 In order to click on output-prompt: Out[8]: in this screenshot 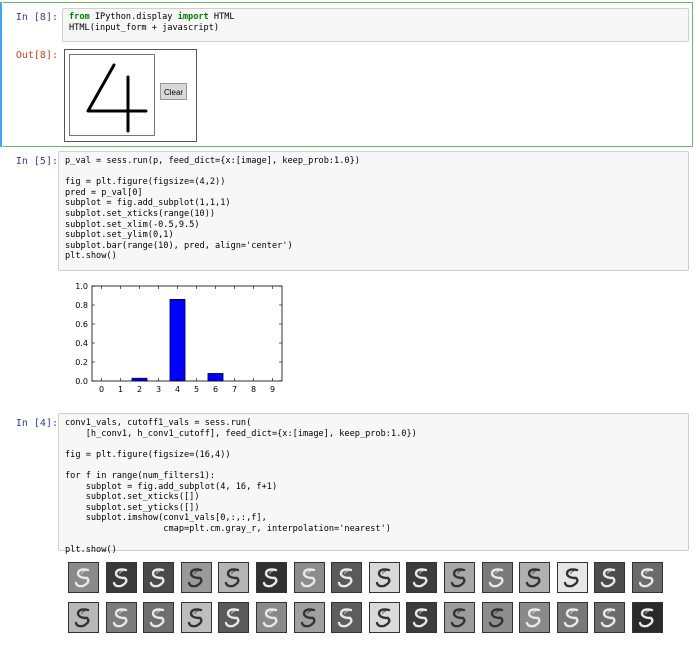, I will do `click(36, 55)`.